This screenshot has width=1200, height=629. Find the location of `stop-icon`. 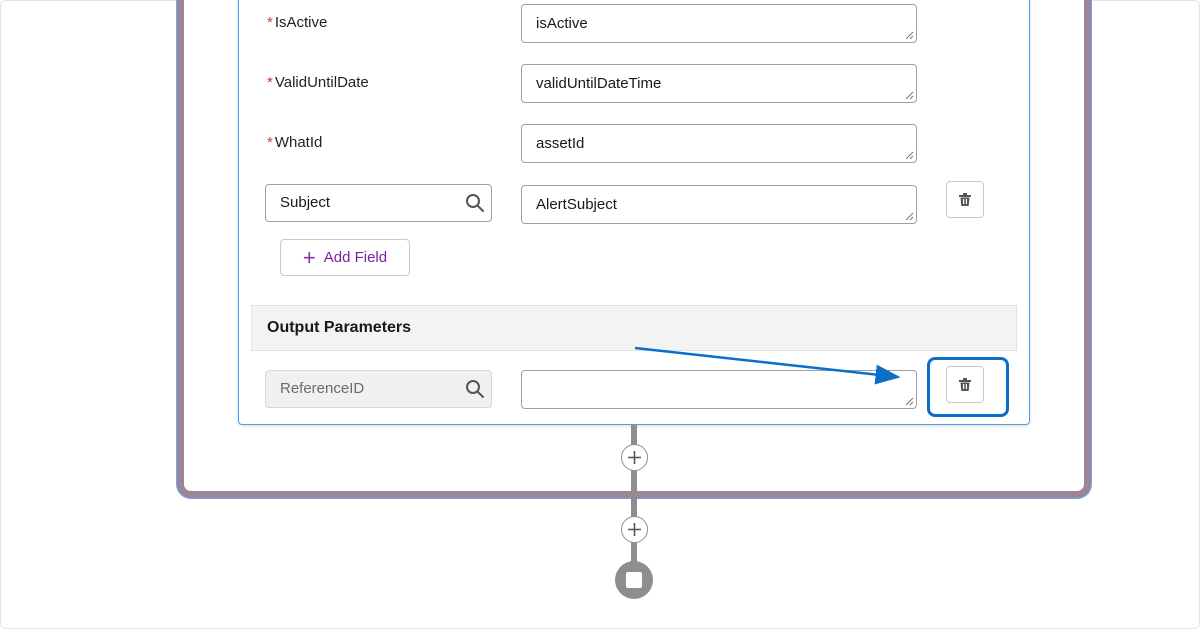

stop-icon is located at coordinates (634, 580).